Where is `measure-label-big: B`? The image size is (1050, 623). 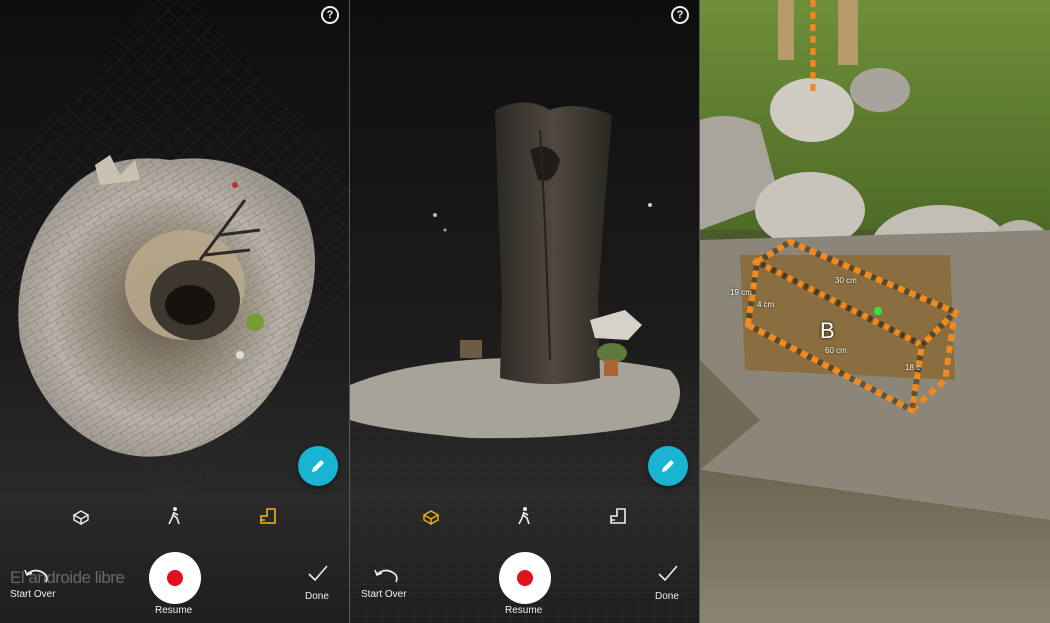 measure-label-big: B is located at coordinates (827, 330).